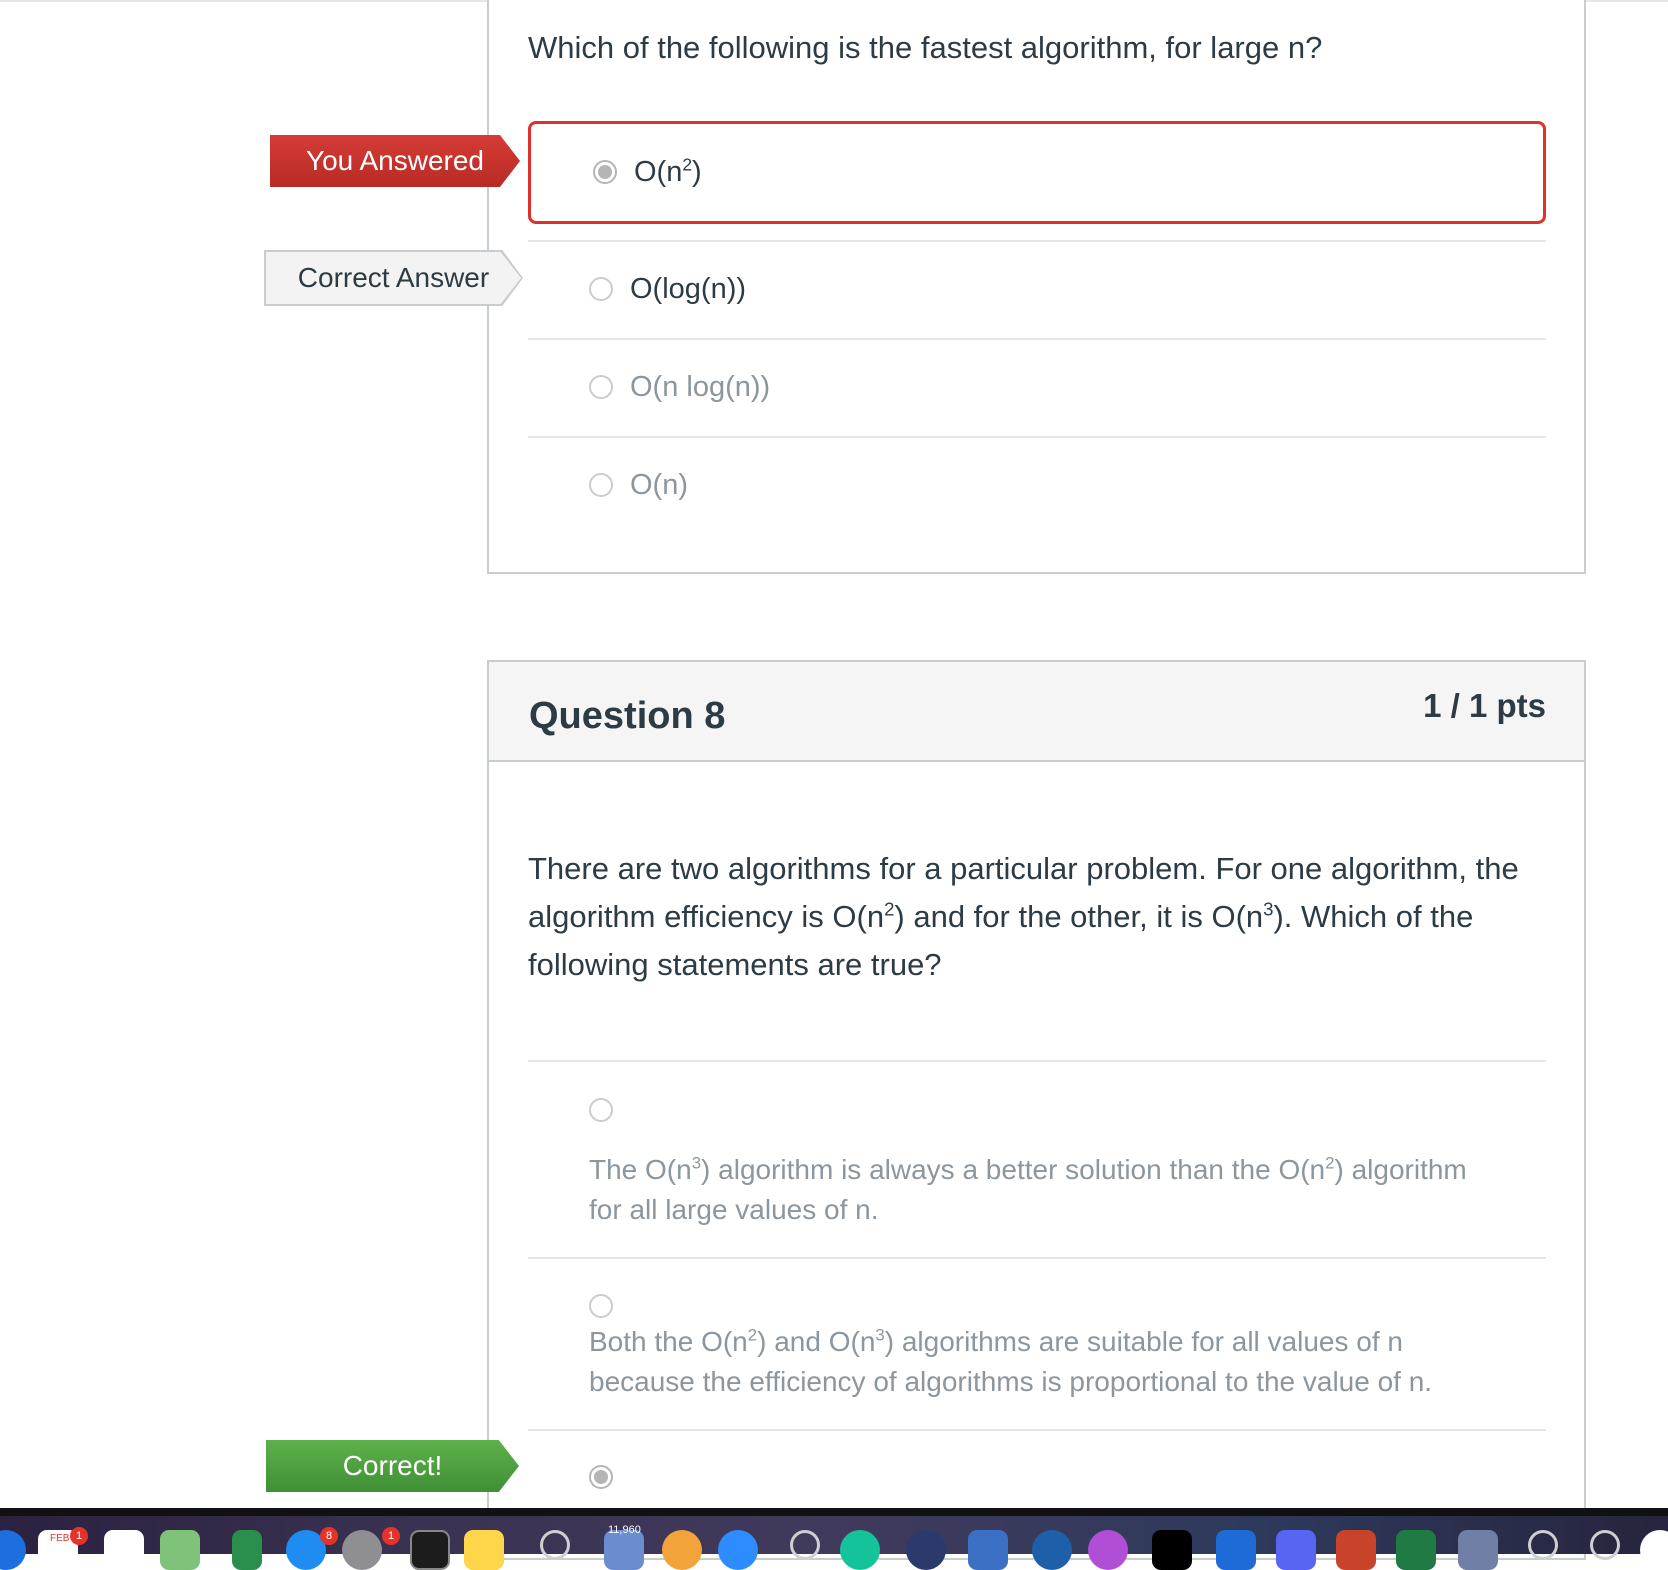  Describe the element at coordinates (393, 278) in the screenshot. I see `correct-answer-flag: Correct Answer` at that location.